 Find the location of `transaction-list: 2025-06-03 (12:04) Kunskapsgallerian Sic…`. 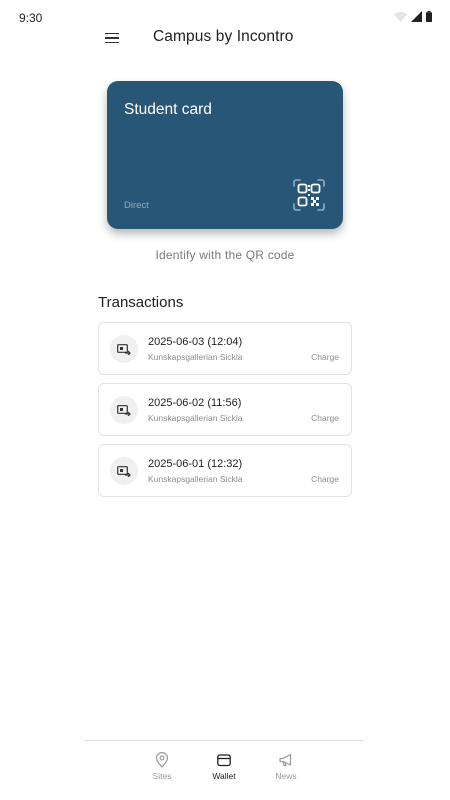

transaction-list: 2025-06-03 (12:04) Kunskapsgallerian Sic… is located at coordinates (225, 413).